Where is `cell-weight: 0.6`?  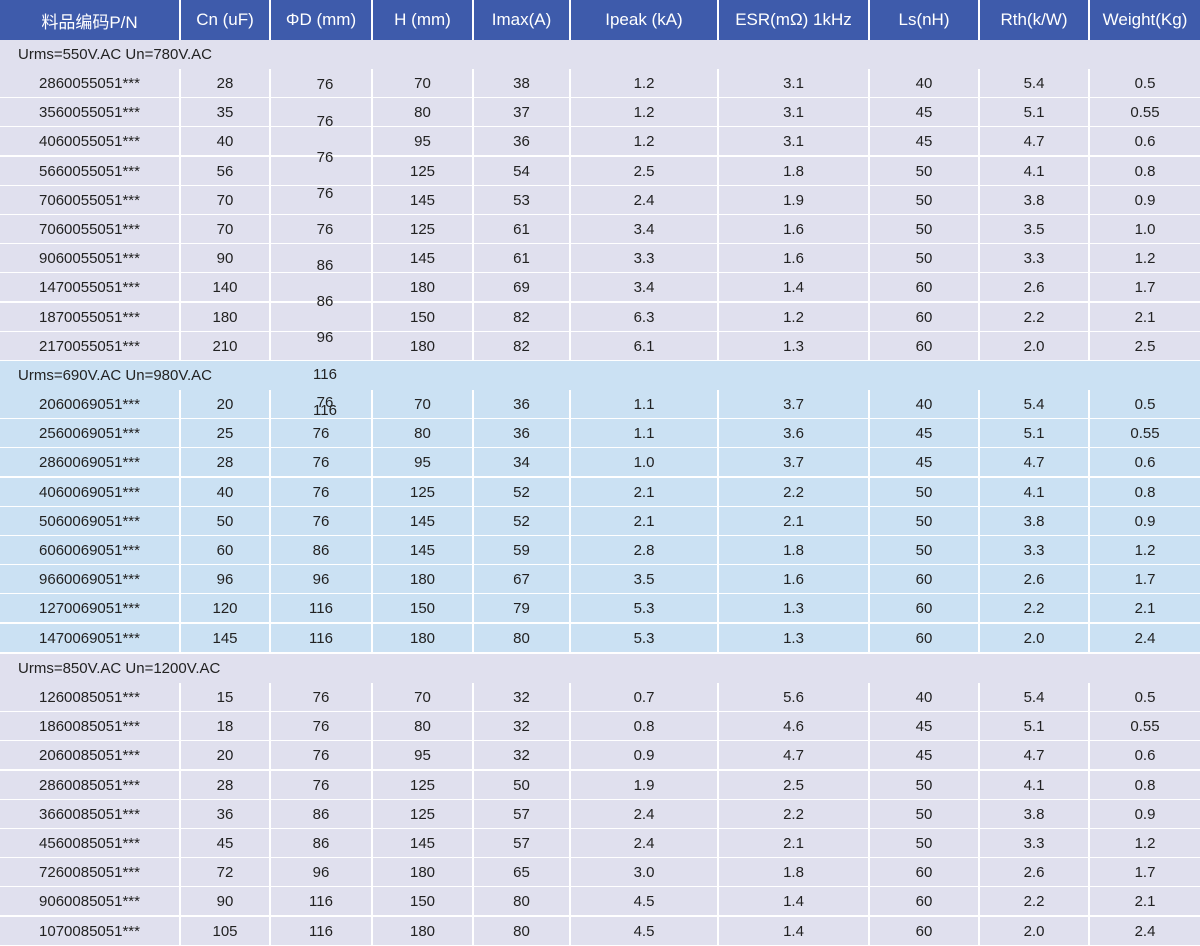
cell-weight: 0.6 is located at coordinates (1145, 142).